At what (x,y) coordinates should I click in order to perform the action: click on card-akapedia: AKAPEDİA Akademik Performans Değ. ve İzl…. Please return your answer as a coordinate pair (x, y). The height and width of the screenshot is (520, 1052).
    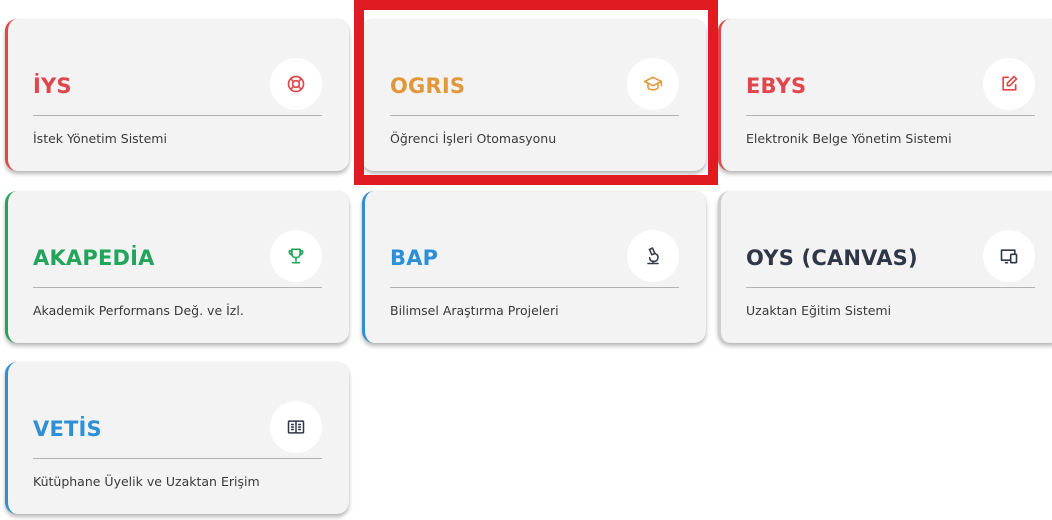
    Looking at the image, I should click on (177, 267).